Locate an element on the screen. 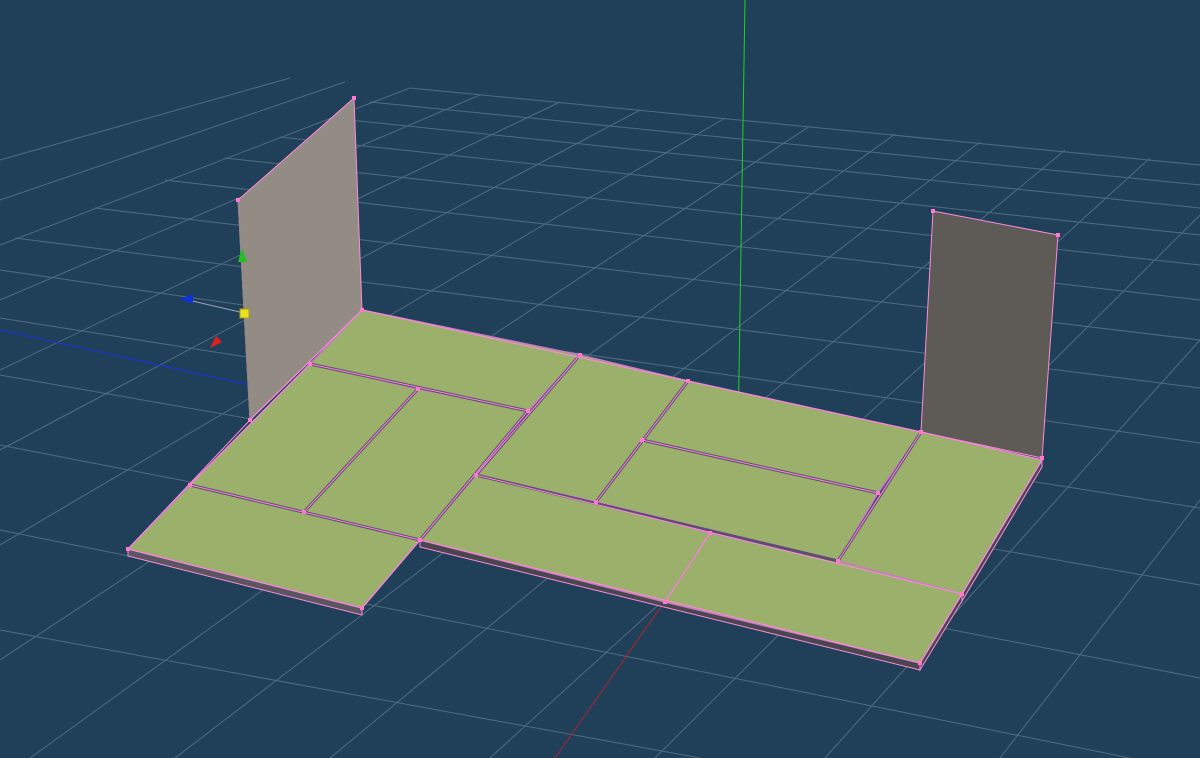  move-z-arrow-icon is located at coordinates (186, 299).